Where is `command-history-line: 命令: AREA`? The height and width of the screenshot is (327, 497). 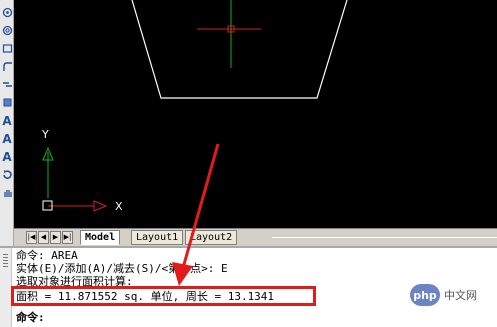
command-history-line: 命令: AREA is located at coordinates (47, 255).